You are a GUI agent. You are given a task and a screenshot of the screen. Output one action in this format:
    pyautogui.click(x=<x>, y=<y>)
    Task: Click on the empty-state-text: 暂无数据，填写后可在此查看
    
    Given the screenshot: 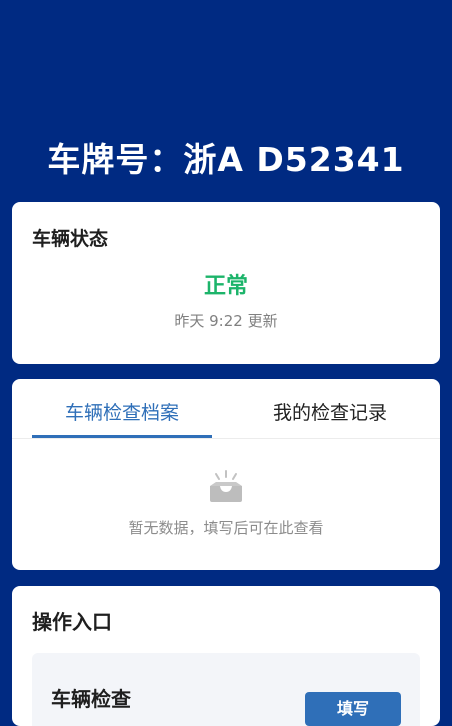 What is the action you would take?
    pyautogui.click(x=226, y=528)
    